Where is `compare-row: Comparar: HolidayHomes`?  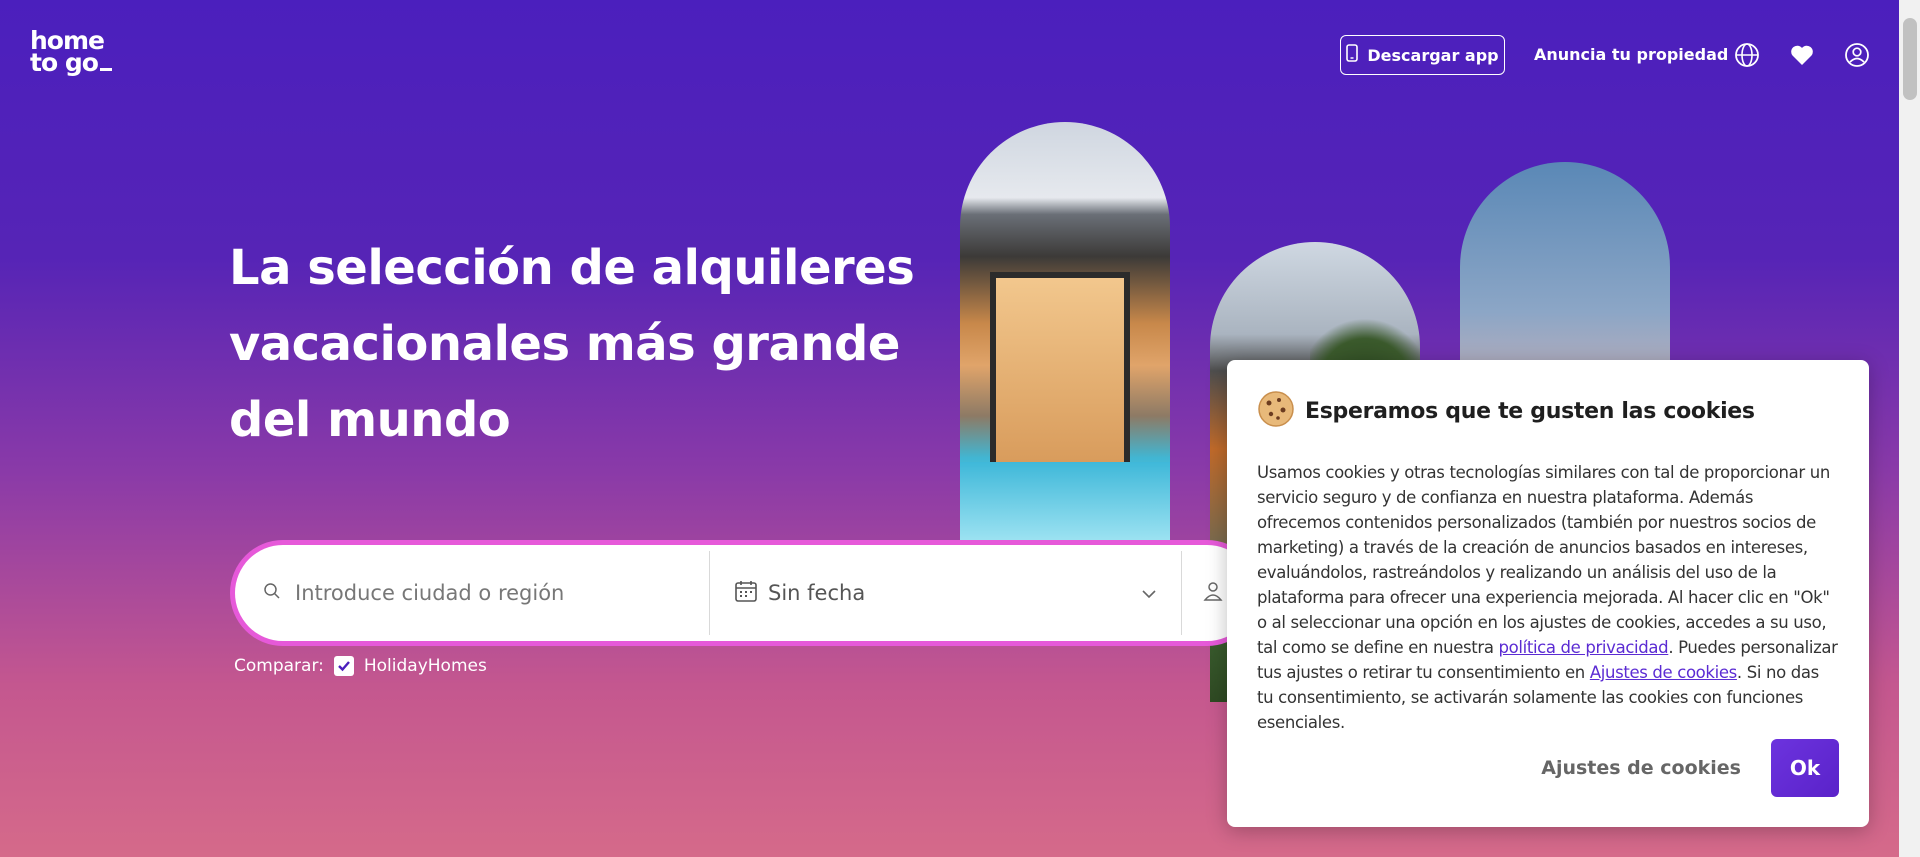
compare-row: Comparar: HolidayHomes is located at coordinates (360, 666).